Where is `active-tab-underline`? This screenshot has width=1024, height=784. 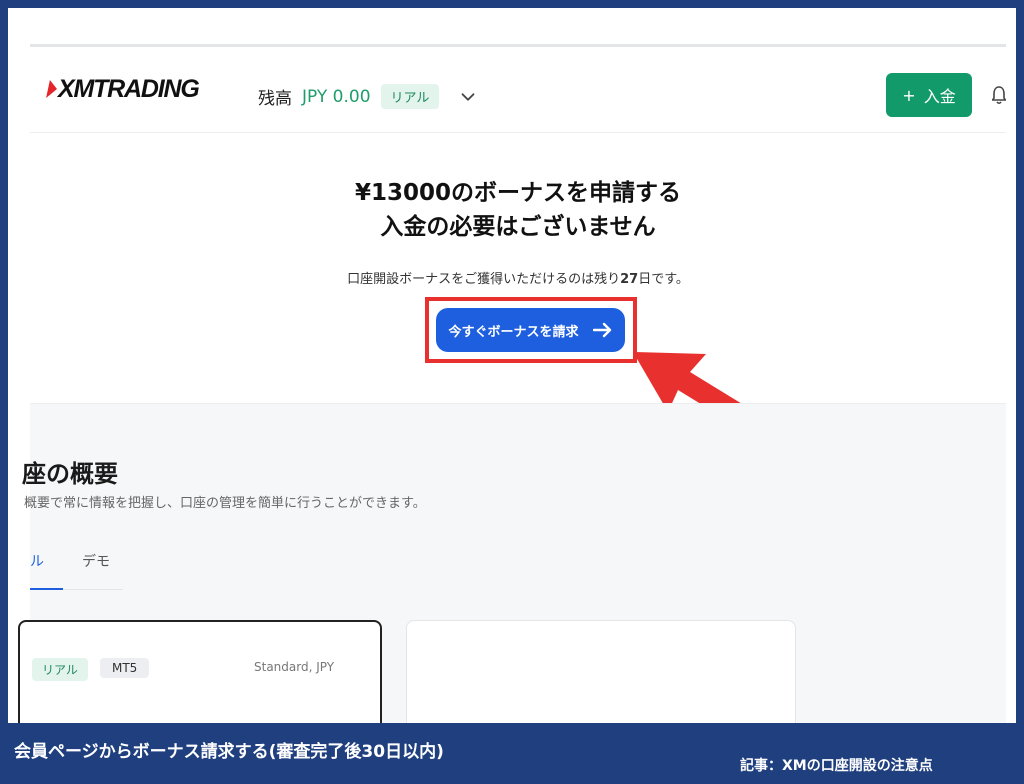 active-tab-underline is located at coordinates (46, 589).